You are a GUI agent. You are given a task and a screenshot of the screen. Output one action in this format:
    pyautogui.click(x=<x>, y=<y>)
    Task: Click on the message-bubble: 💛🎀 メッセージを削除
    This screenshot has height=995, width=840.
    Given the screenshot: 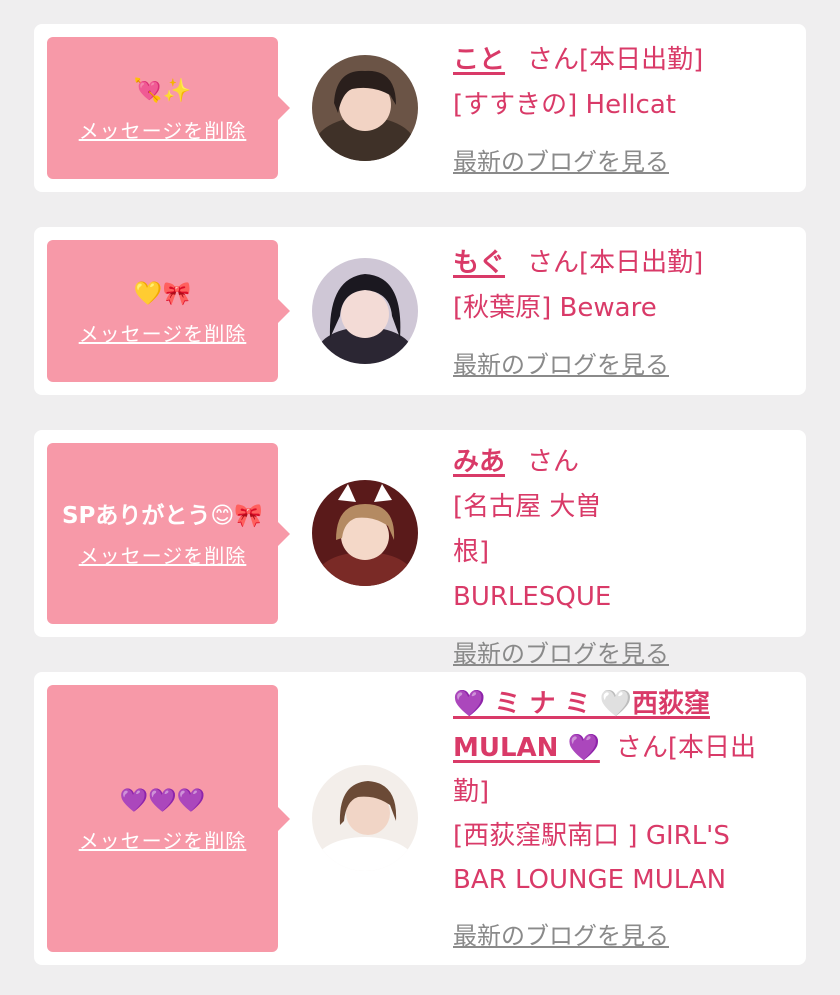 What is the action you would take?
    pyautogui.click(x=168, y=311)
    